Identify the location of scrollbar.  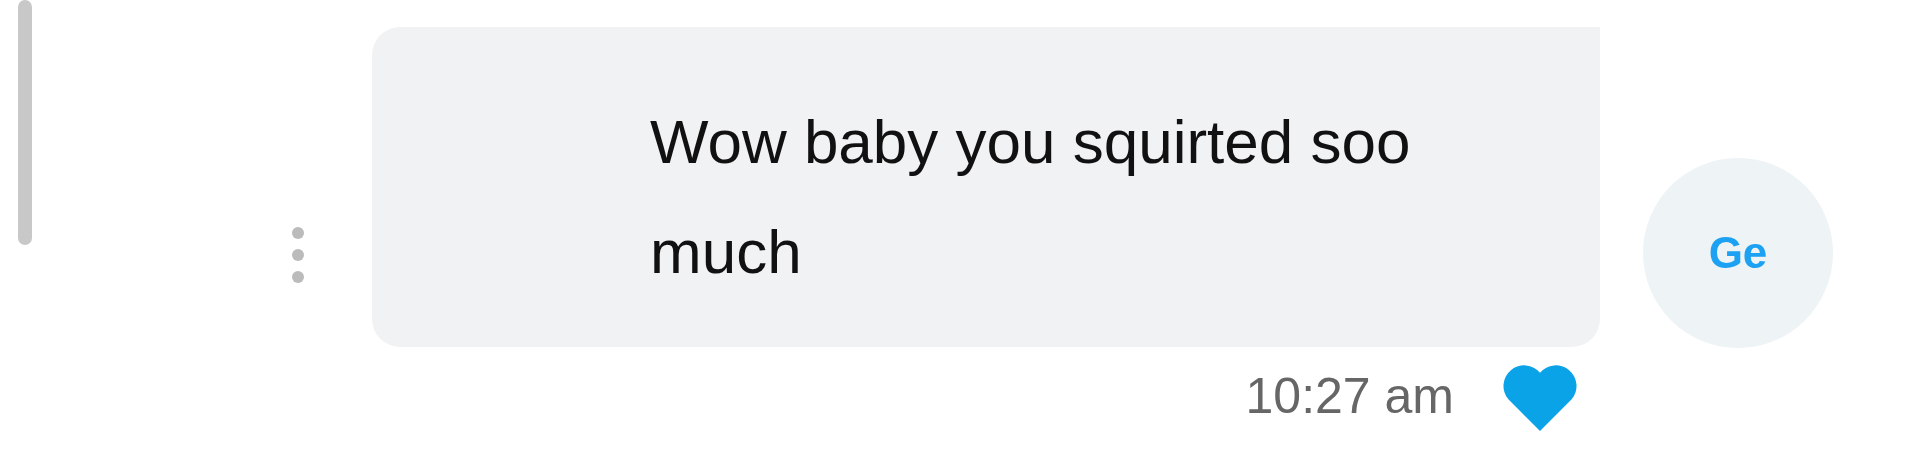
(25, 122).